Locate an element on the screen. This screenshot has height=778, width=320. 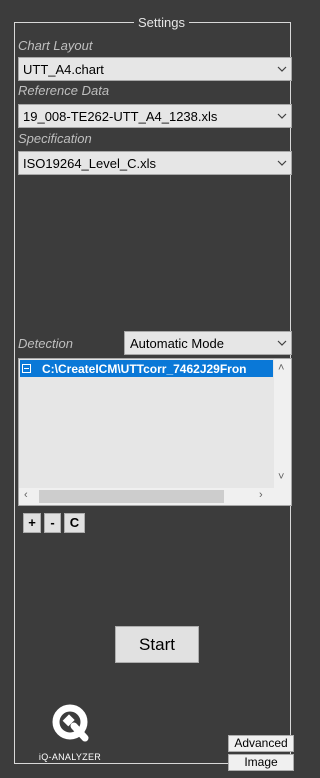
settings-title-text: Settings is located at coordinates (161, 22).